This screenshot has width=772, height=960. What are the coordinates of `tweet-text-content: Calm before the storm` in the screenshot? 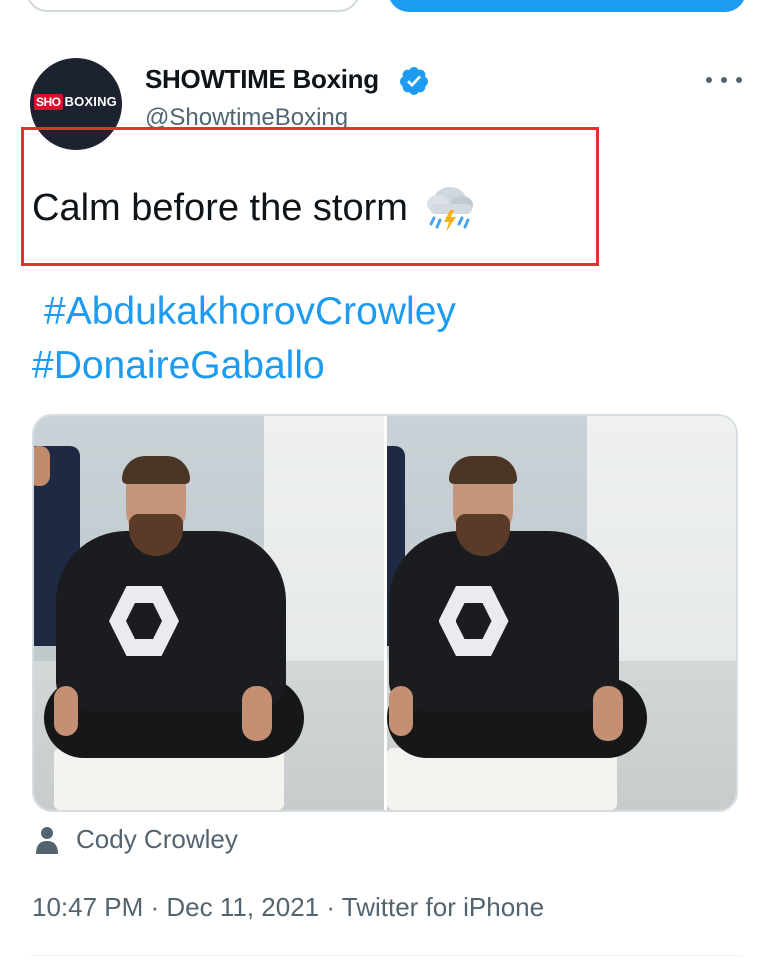 It's located at (220, 207).